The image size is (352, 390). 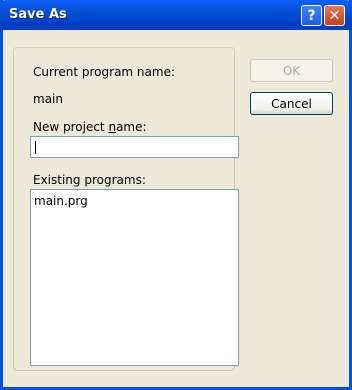 What do you see at coordinates (131, 127) in the screenshot?
I see `new-project-label-text-end: ame:` at bounding box center [131, 127].